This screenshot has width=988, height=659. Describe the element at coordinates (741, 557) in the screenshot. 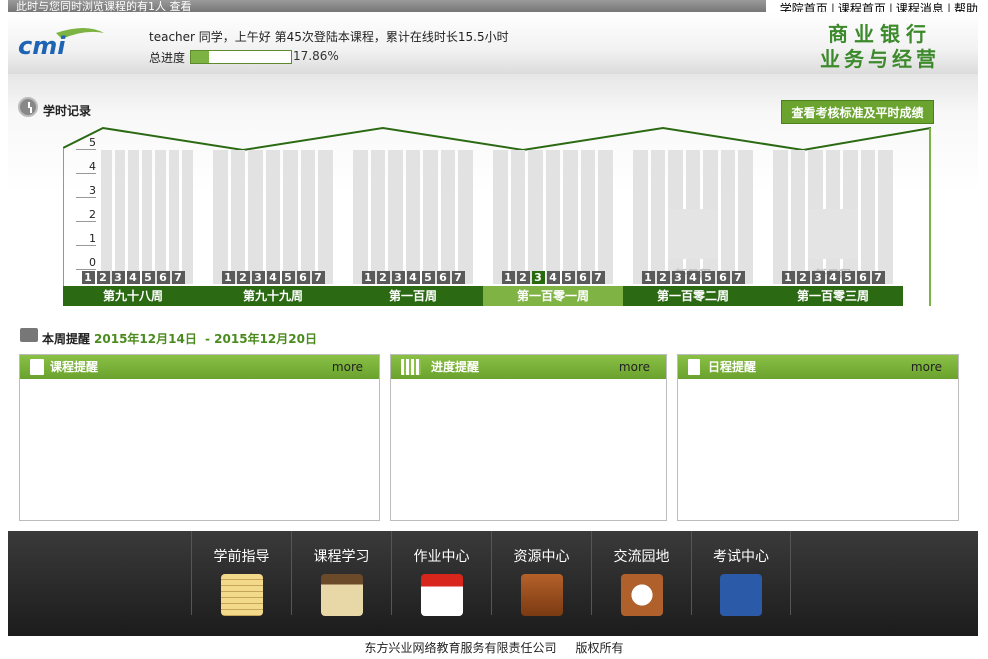

I see `nav-label: 考试中心` at that location.